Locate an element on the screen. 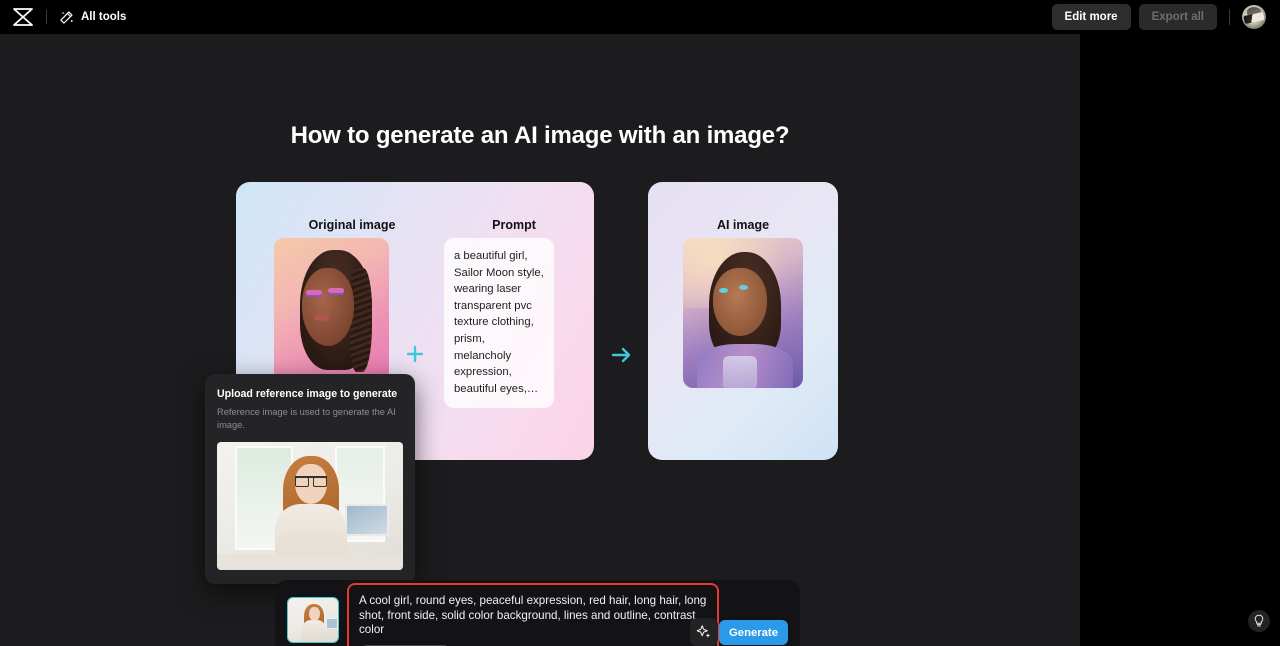 Image resolution: width=1280 pixels, height=646 pixels. original-image-photo is located at coordinates (331, 310).